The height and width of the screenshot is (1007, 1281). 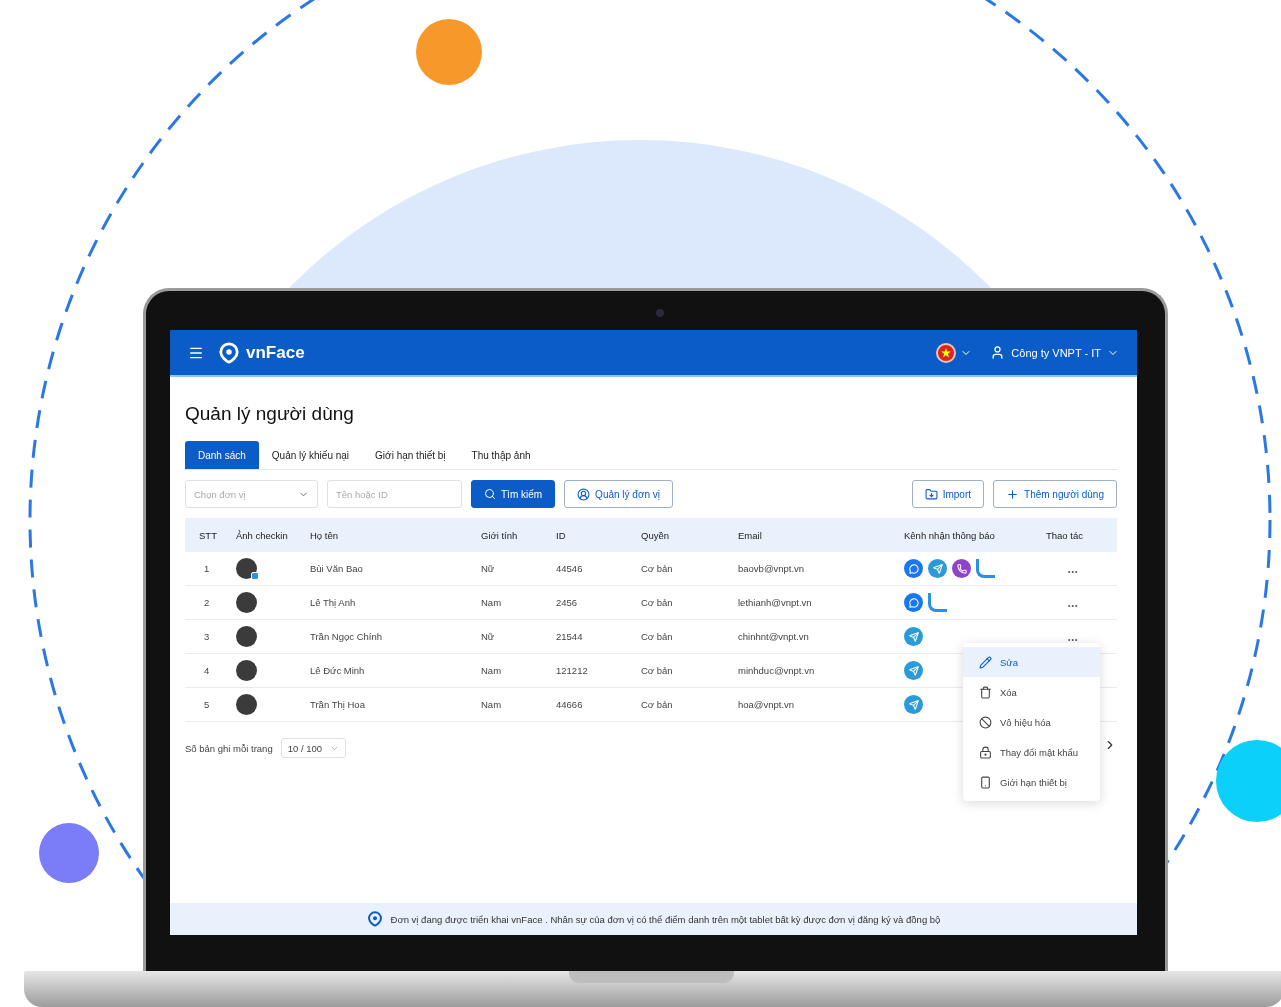 What do you see at coordinates (961, 568) in the screenshot?
I see `viber-logo-icon` at bounding box center [961, 568].